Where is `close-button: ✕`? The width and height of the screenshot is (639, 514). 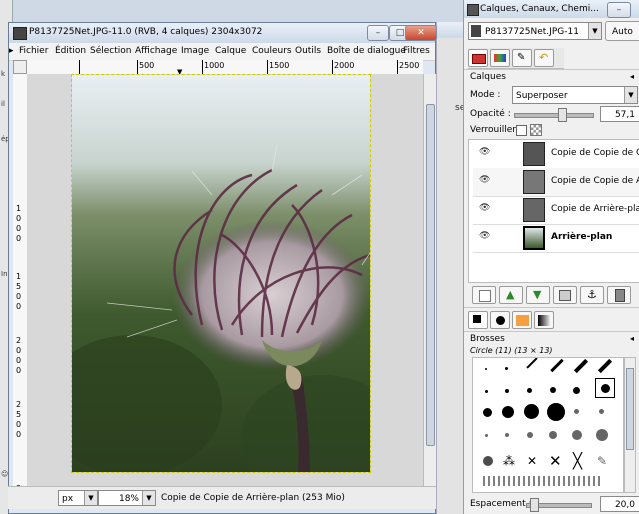 close-button: ✕ is located at coordinates (421, 33).